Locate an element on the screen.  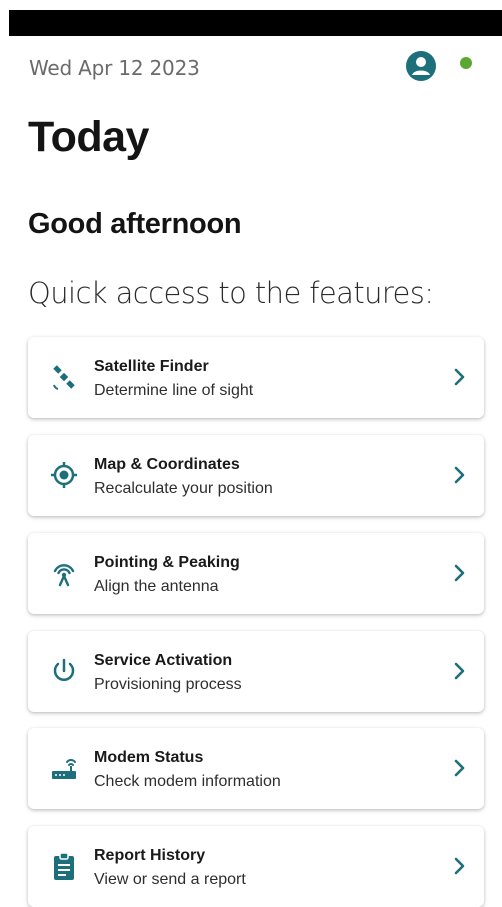
location-target-icon is located at coordinates (64, 475).